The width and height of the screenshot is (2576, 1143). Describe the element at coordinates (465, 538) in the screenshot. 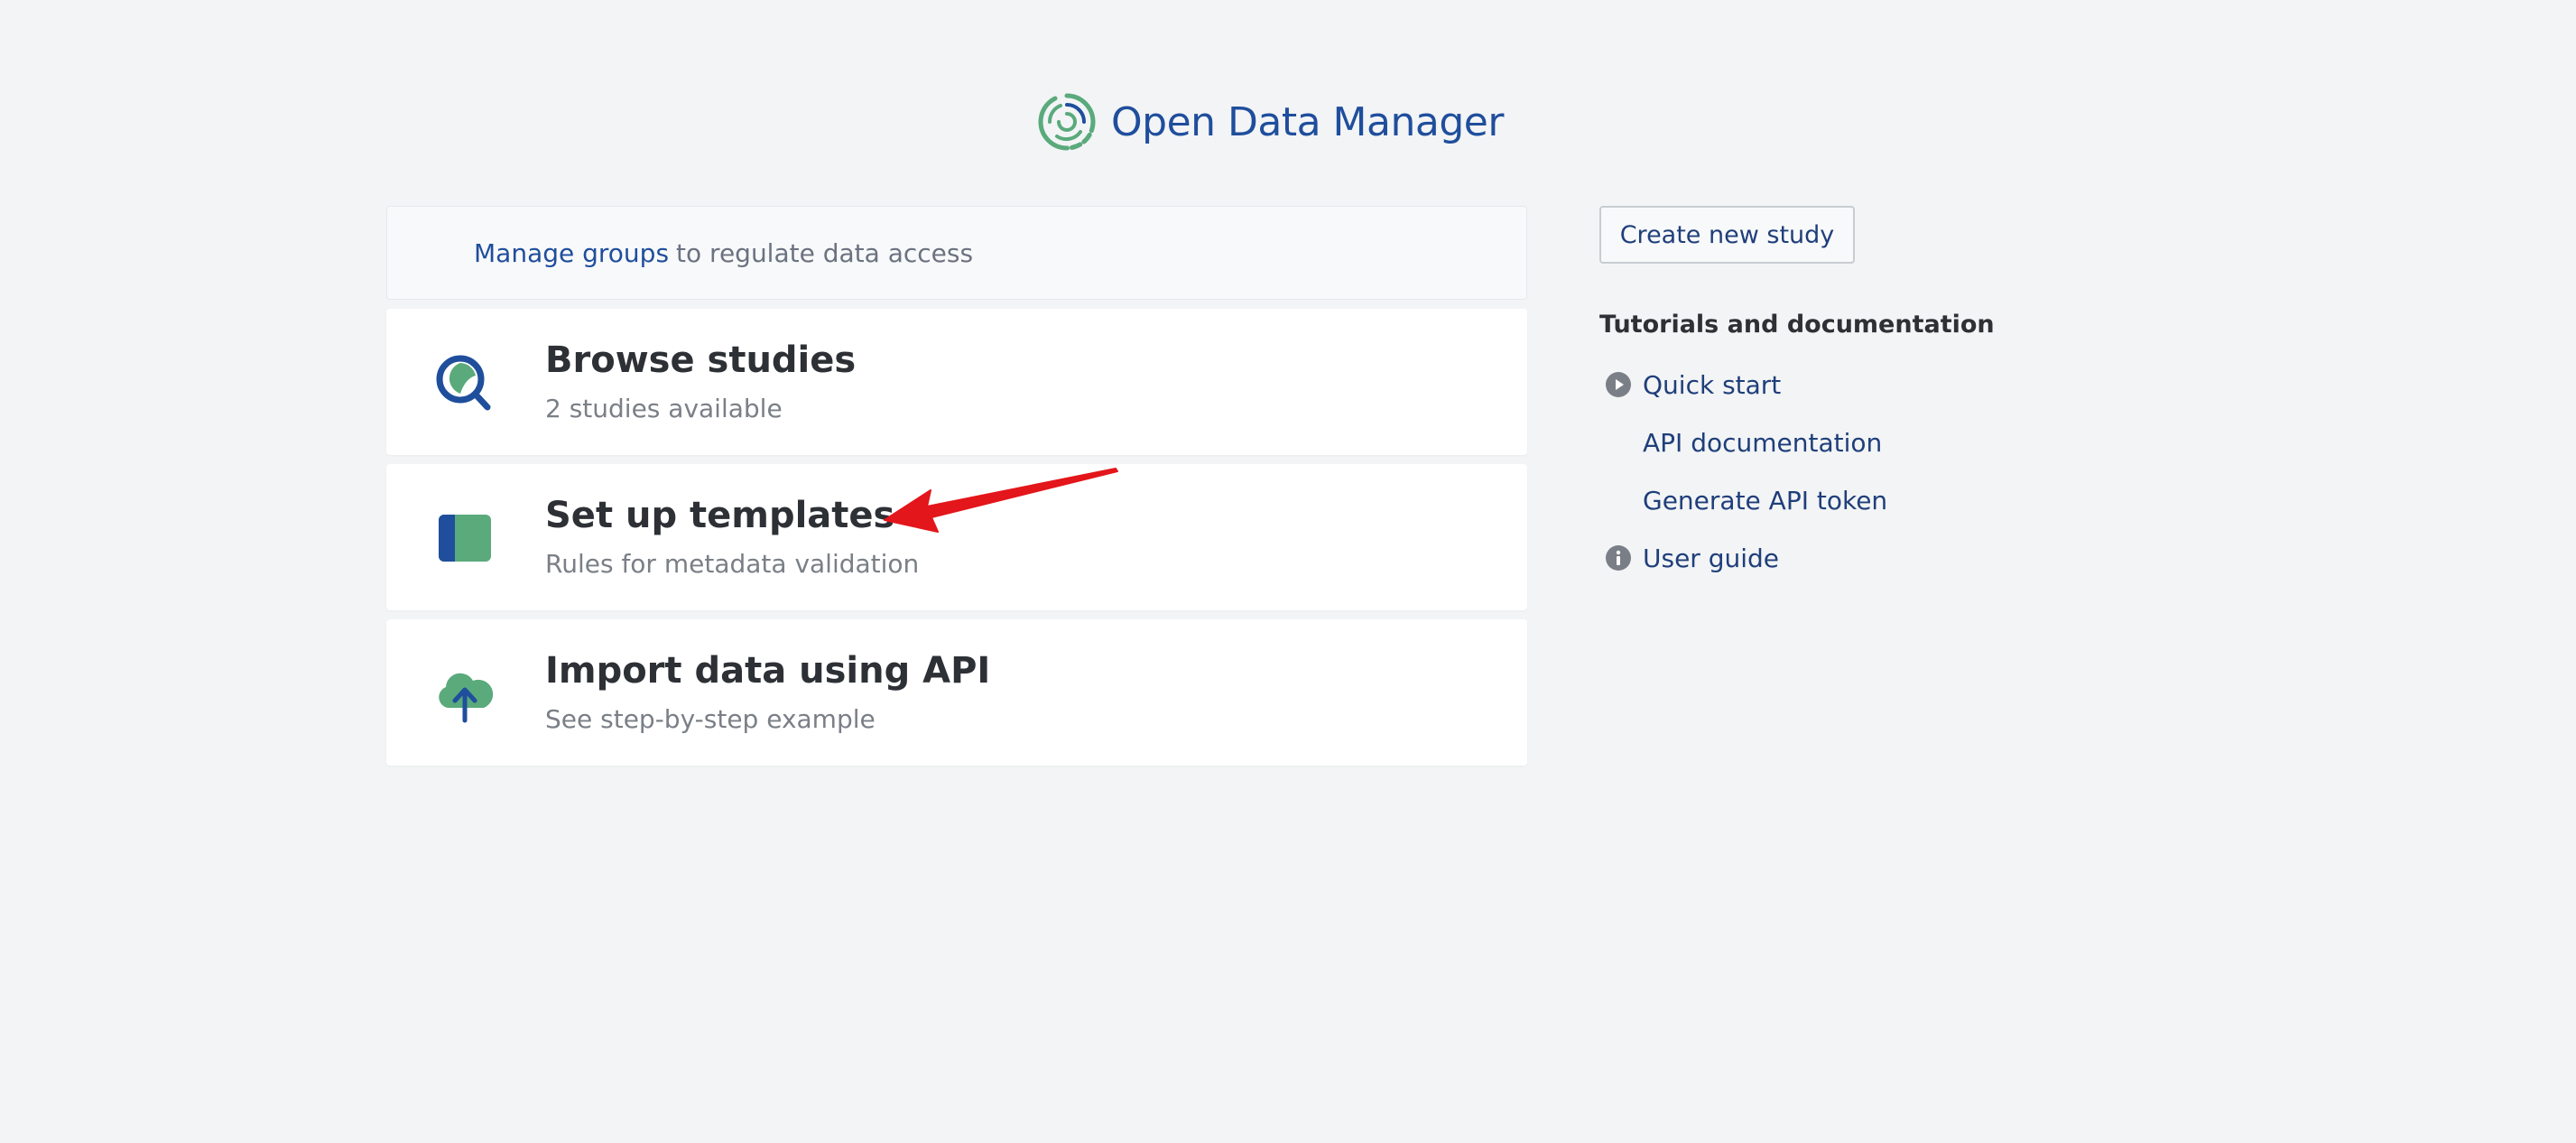

I see `template-panel-icon` at that location.